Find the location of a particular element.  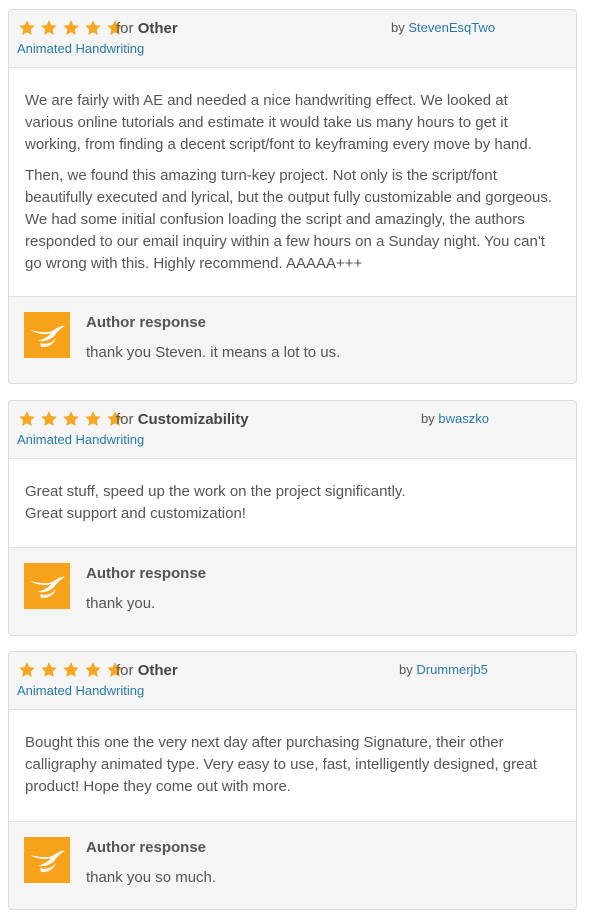

review-byline: by Drummerjb5 is located at coordinates (443, 669).